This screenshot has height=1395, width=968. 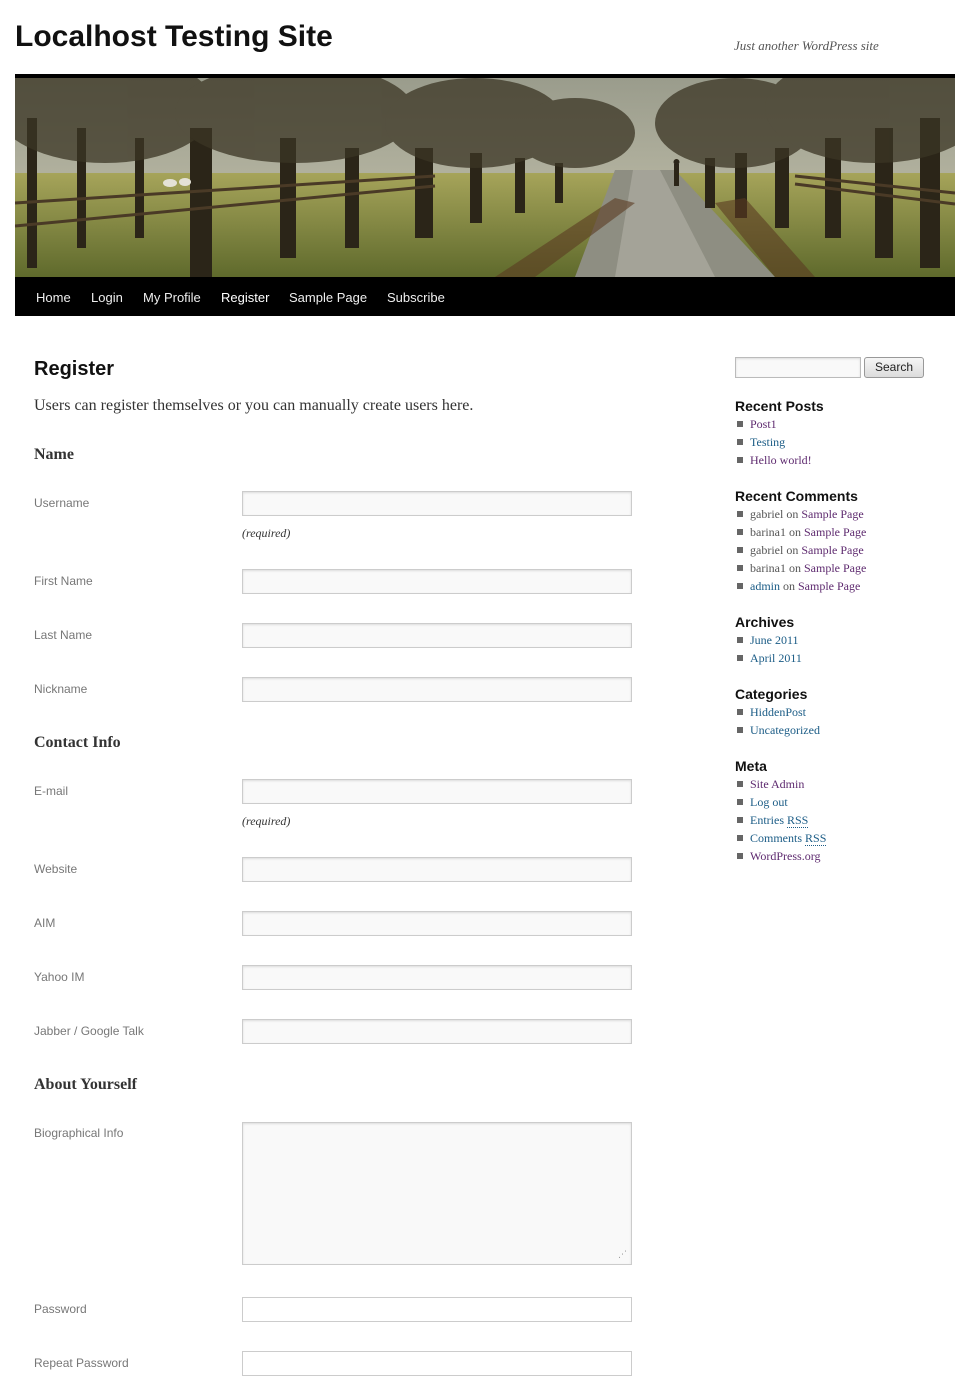 What do you see at coordinates (60, 1309) in the screenshot?
I see `password-label: Password` at bounding box center [60, 1309].